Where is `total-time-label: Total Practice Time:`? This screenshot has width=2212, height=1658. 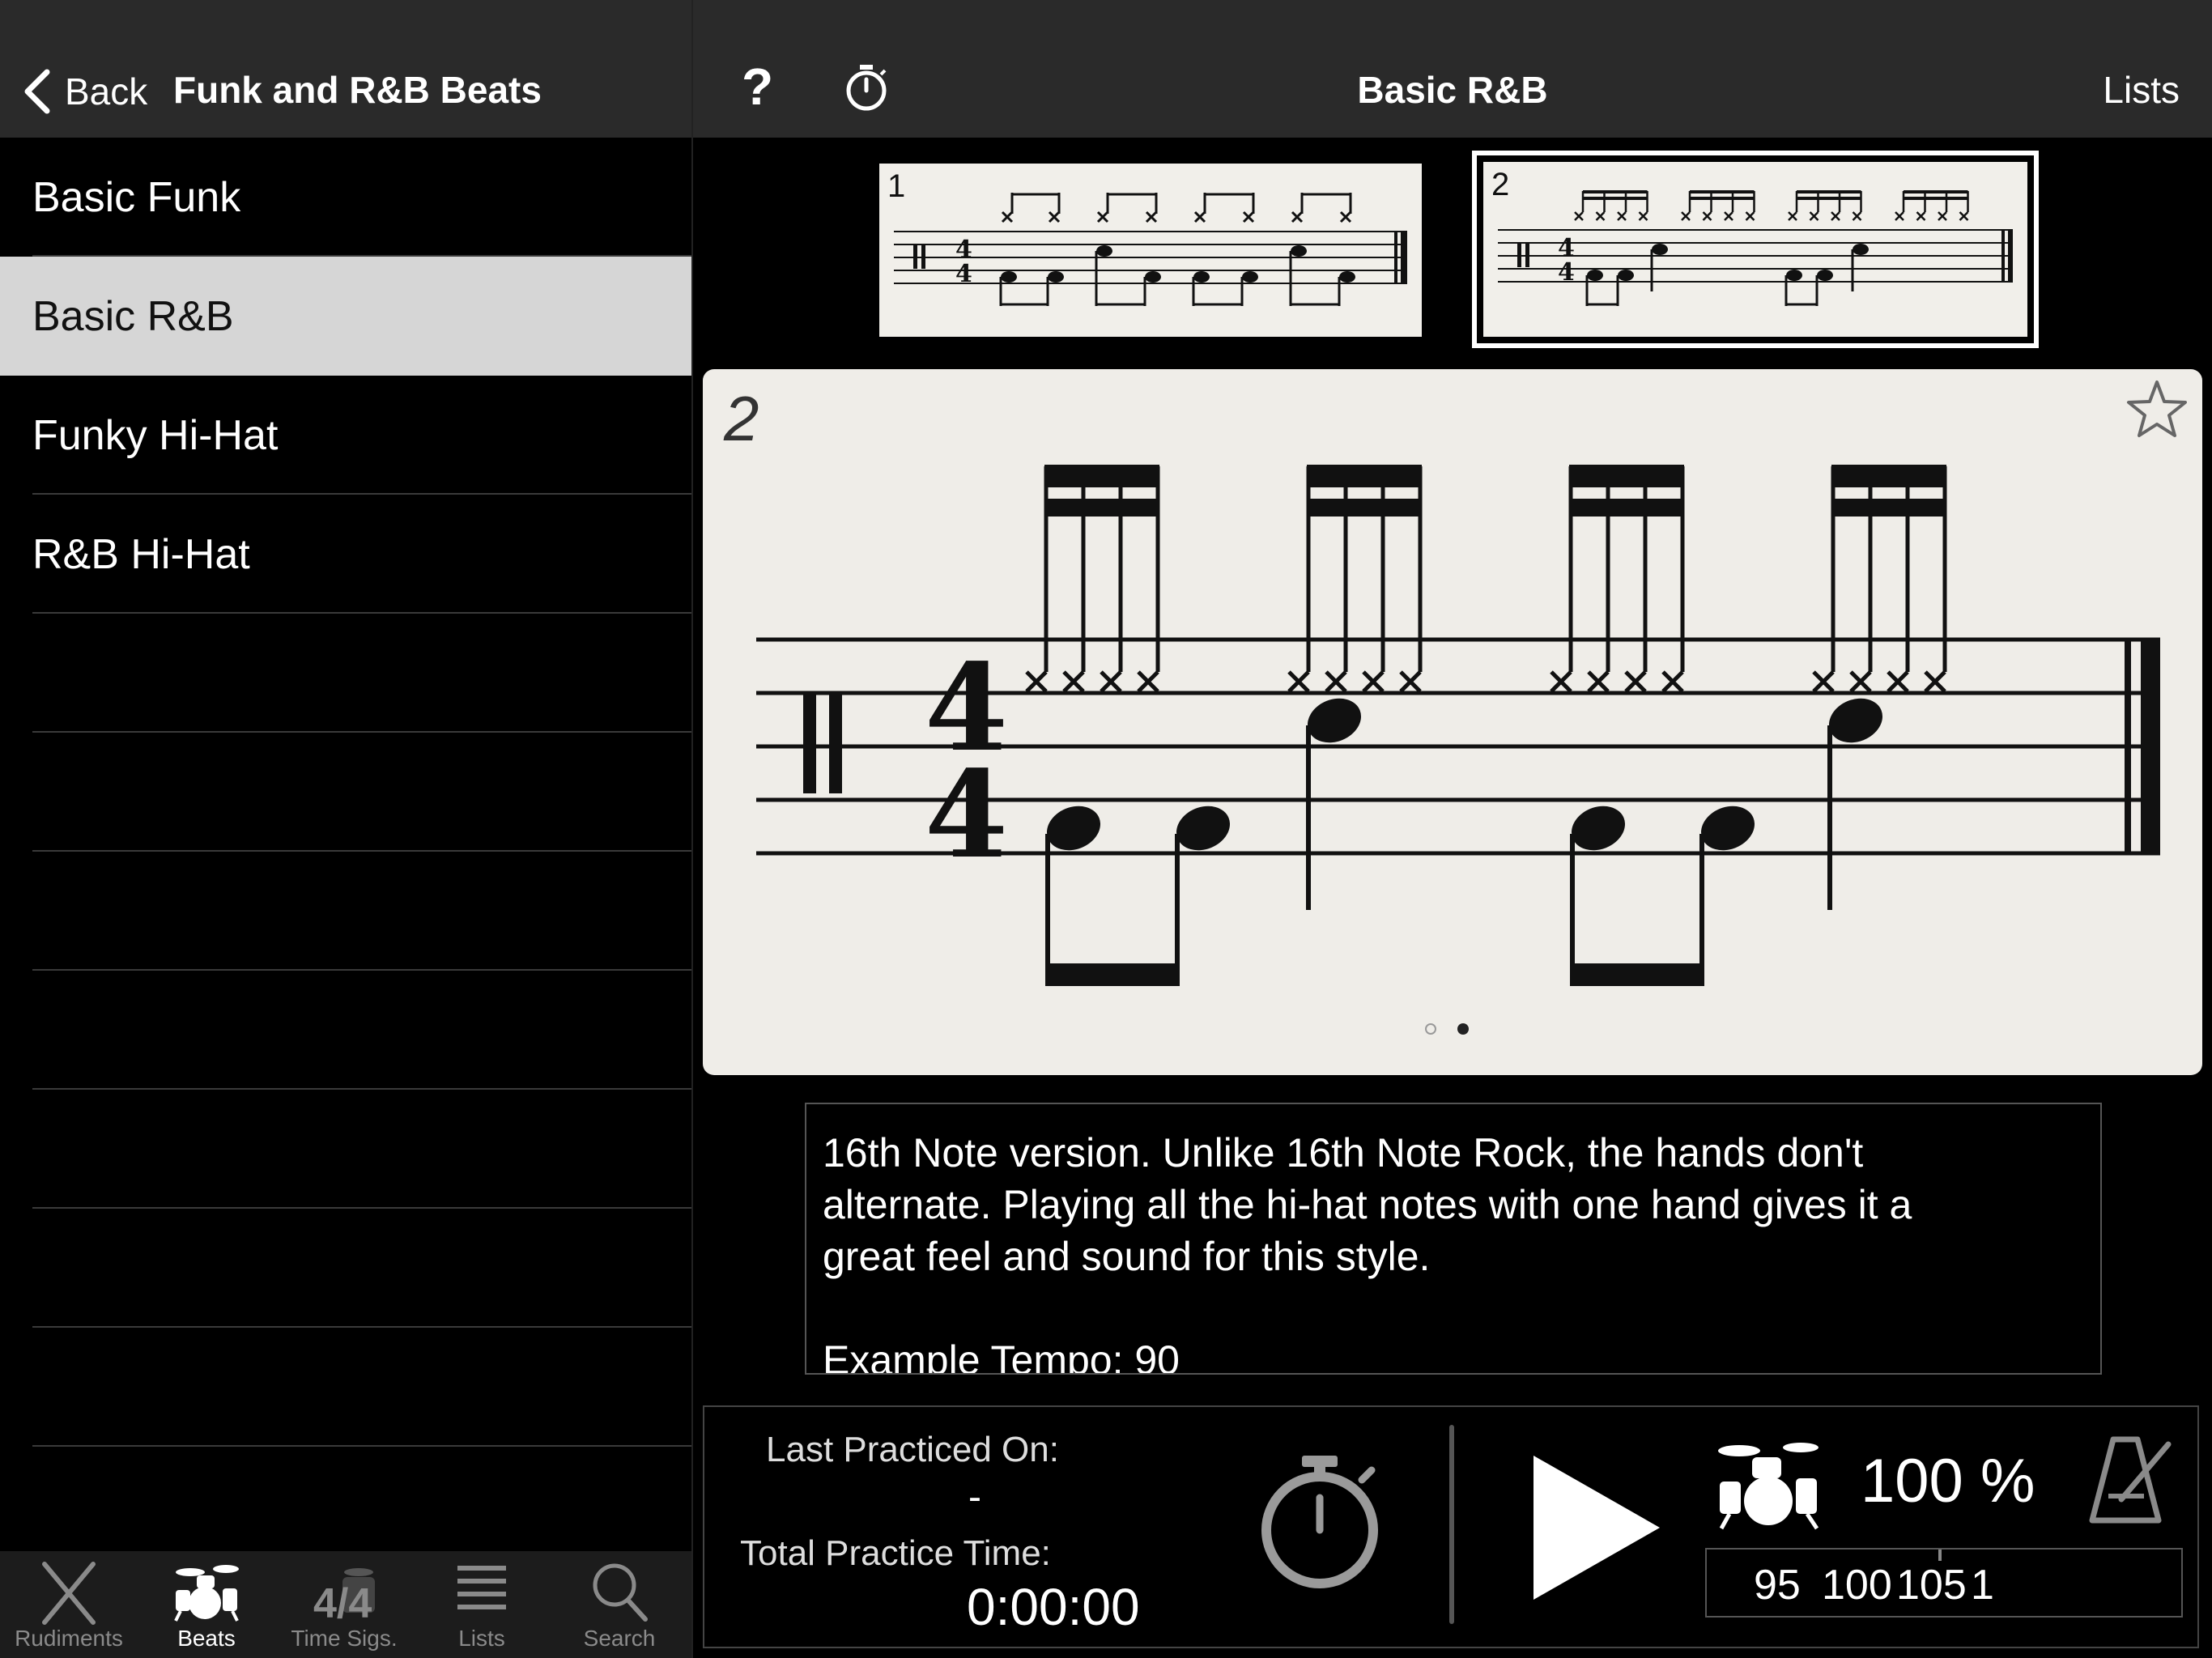
total-time-label: Total Practice Time: is located at coordinates (895, 1553).